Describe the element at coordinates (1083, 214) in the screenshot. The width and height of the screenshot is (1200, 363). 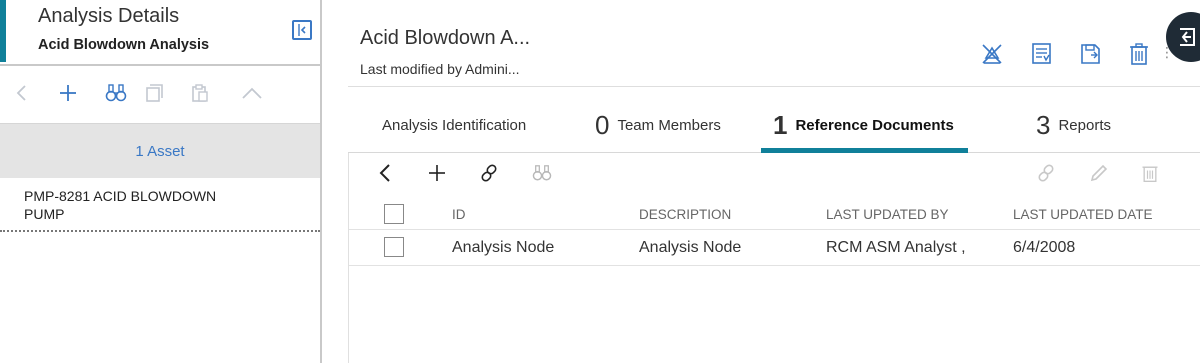
I see `column-header-last-updated-date: LAST UPDATED DATE` at that location.